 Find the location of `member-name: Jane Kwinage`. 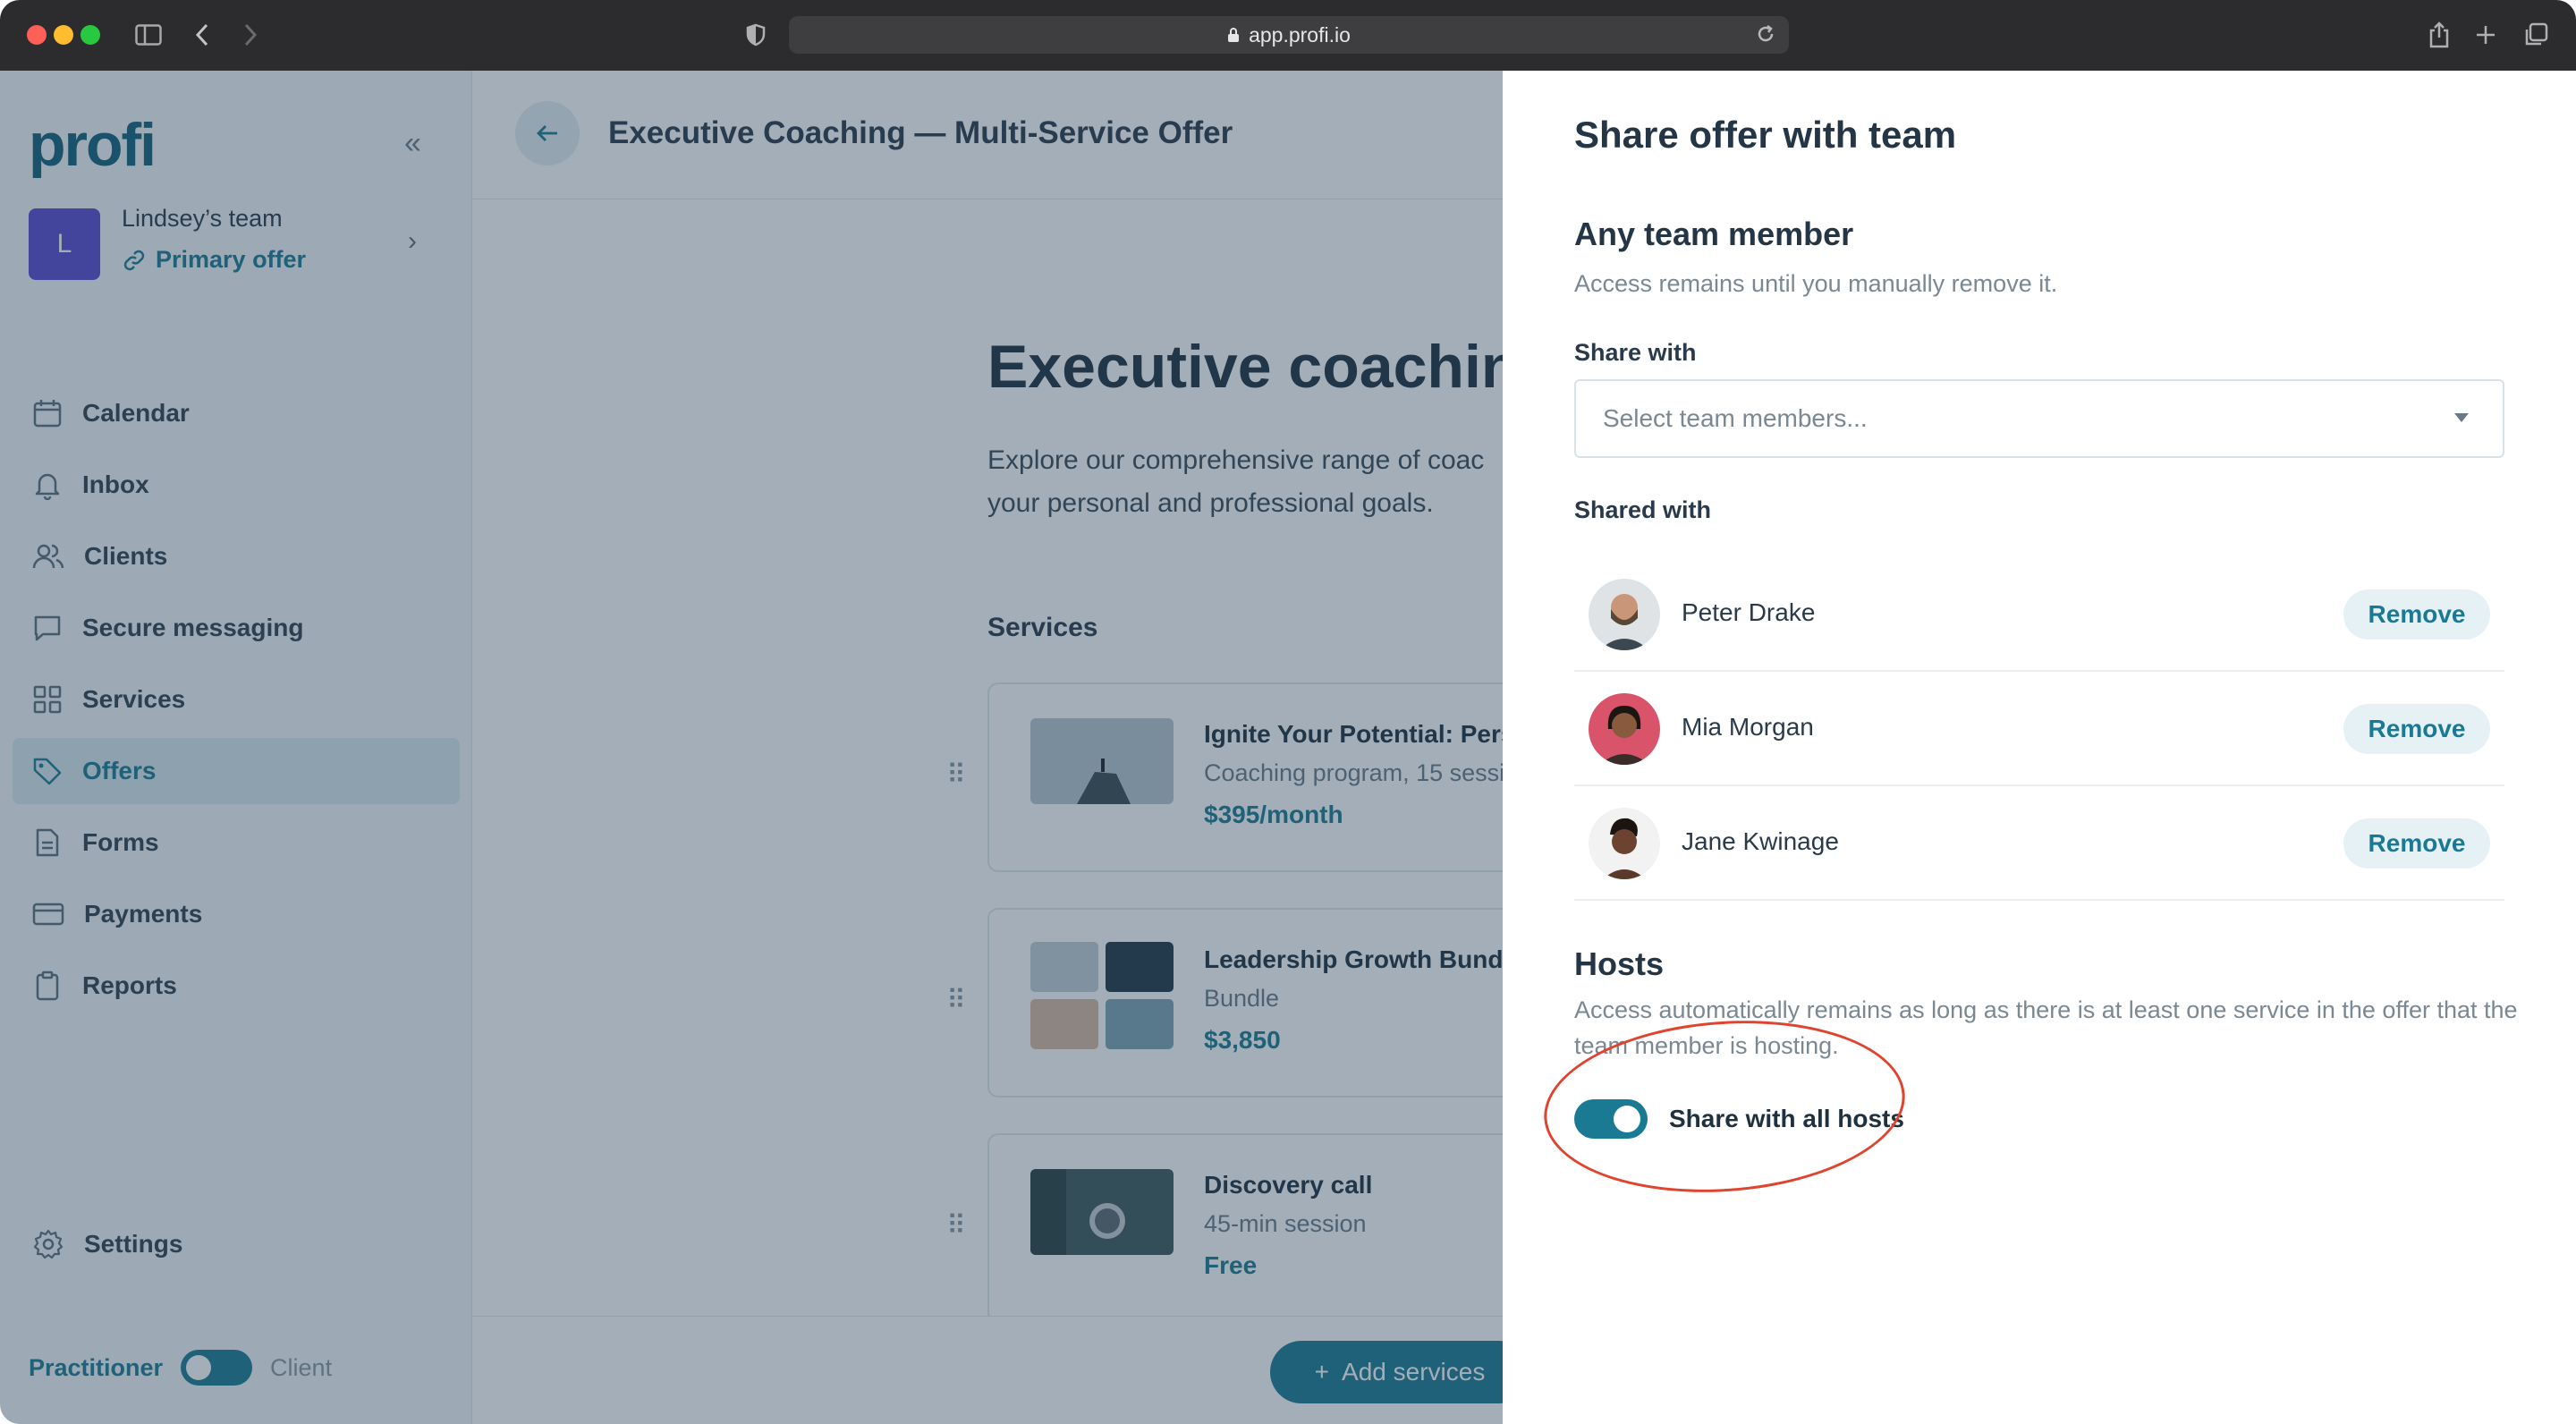

member-name: Jane Kwinage is located at coordinates (1760, 841).